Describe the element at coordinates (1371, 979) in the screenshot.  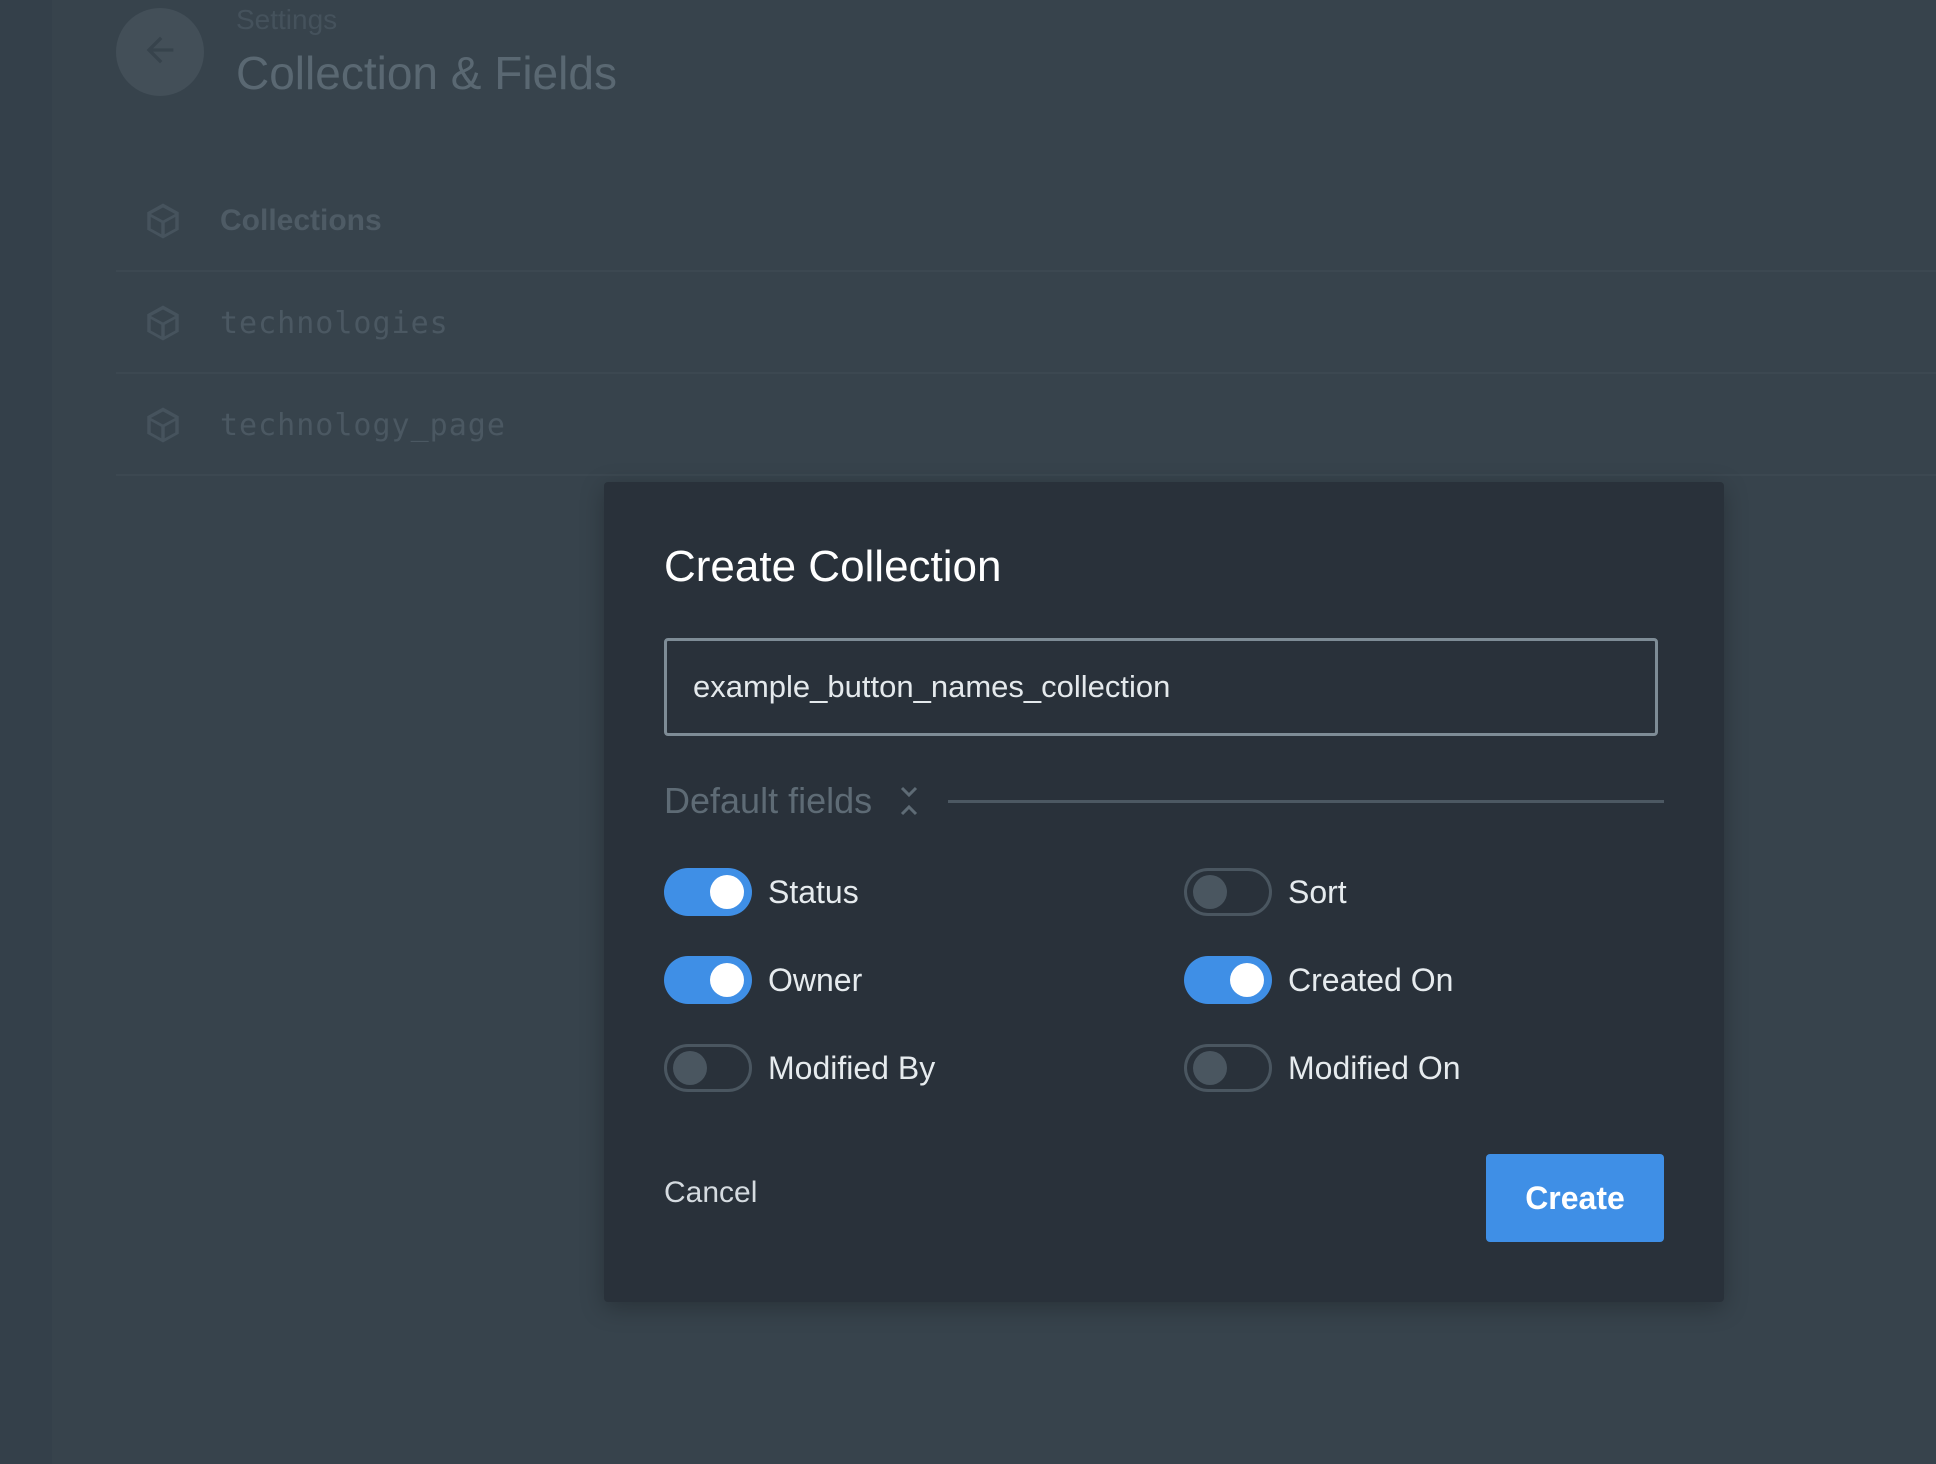
I see `toggle-label: Created On` at that location.